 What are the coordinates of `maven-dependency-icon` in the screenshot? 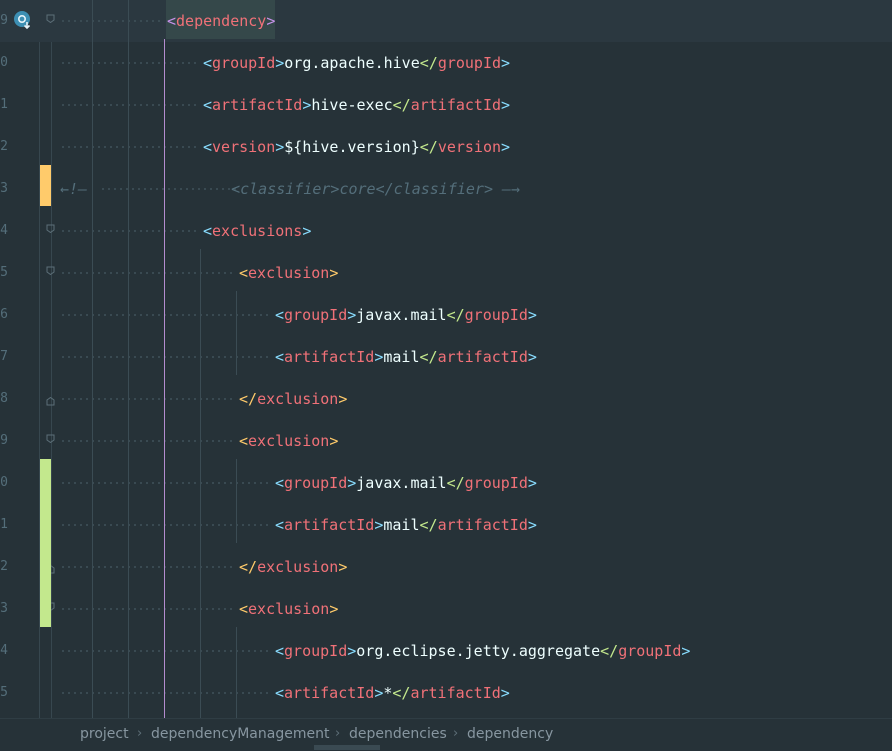 It's located at (23, 20).